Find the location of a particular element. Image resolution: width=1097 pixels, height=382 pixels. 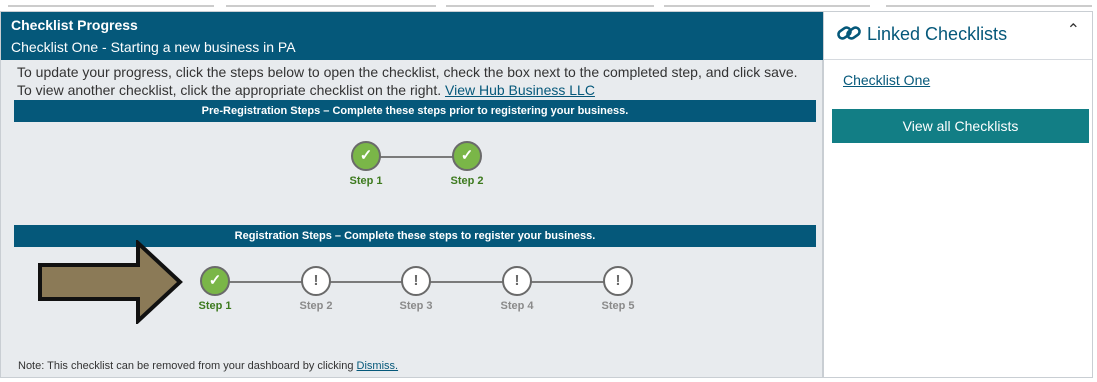

link-icon is located at coordinates (849, 33).